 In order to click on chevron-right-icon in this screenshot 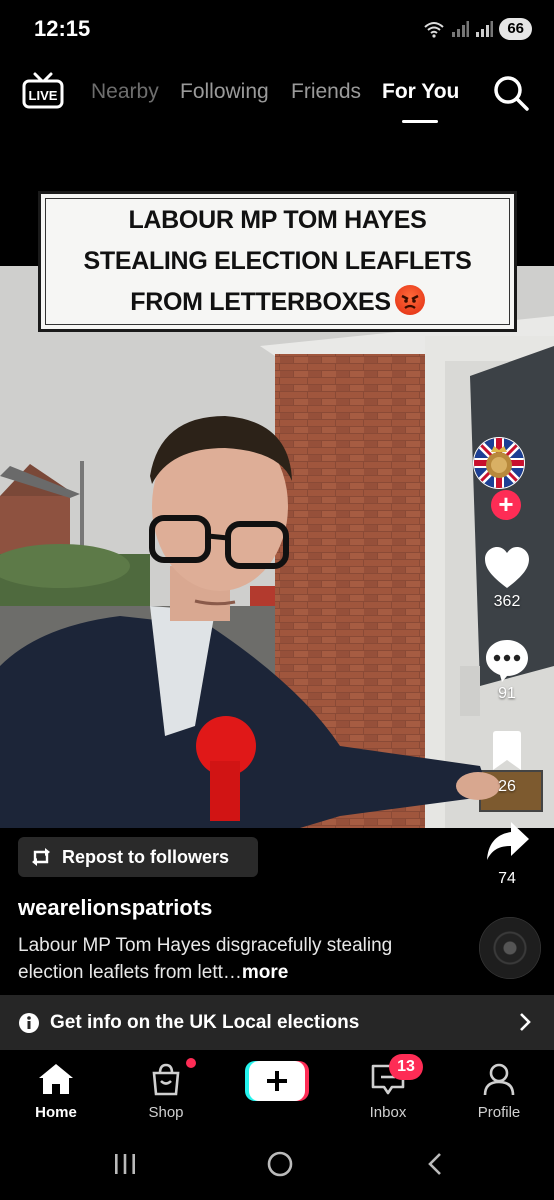, I will do `click(525, 1022)`.